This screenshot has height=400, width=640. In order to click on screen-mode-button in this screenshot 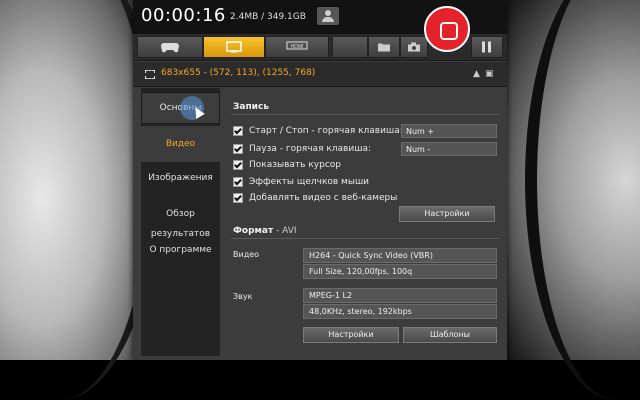, I will do `click(234, 47)`.